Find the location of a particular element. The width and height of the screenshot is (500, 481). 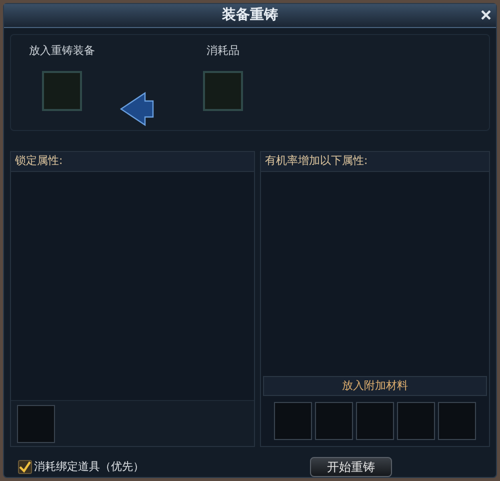

section-title: 放入附加材料 is located at coordinates (375, 386).